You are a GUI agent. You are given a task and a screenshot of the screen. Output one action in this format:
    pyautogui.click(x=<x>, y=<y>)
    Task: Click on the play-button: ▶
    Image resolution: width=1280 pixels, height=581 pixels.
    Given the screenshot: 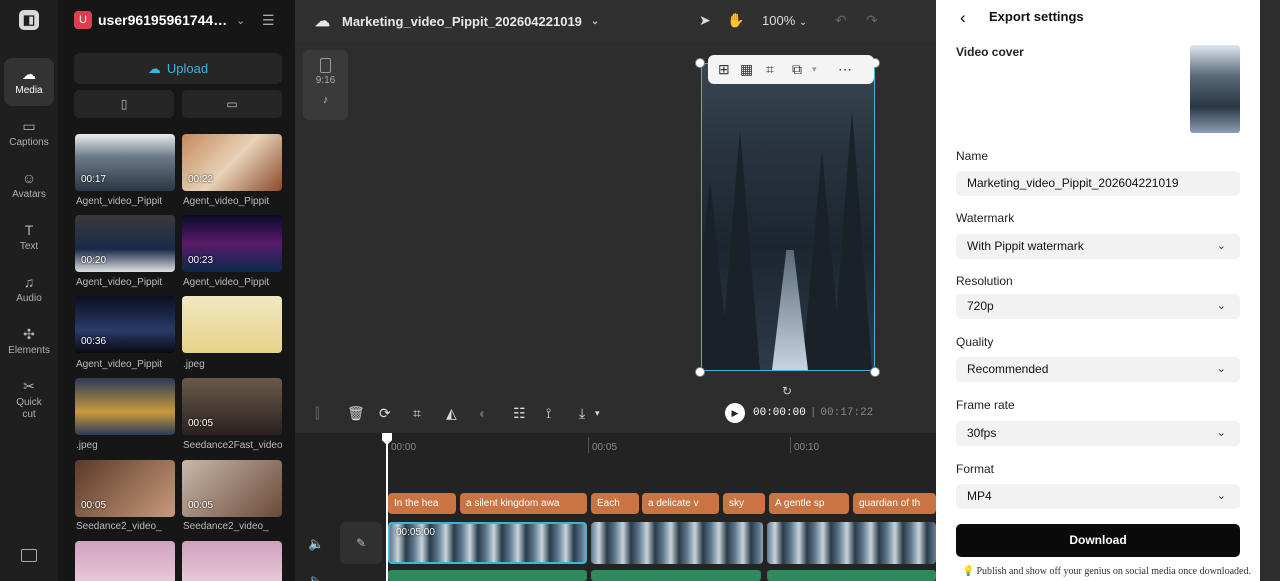 What is the action you would take?
    pyautogui.click(x=735, y=413)
    